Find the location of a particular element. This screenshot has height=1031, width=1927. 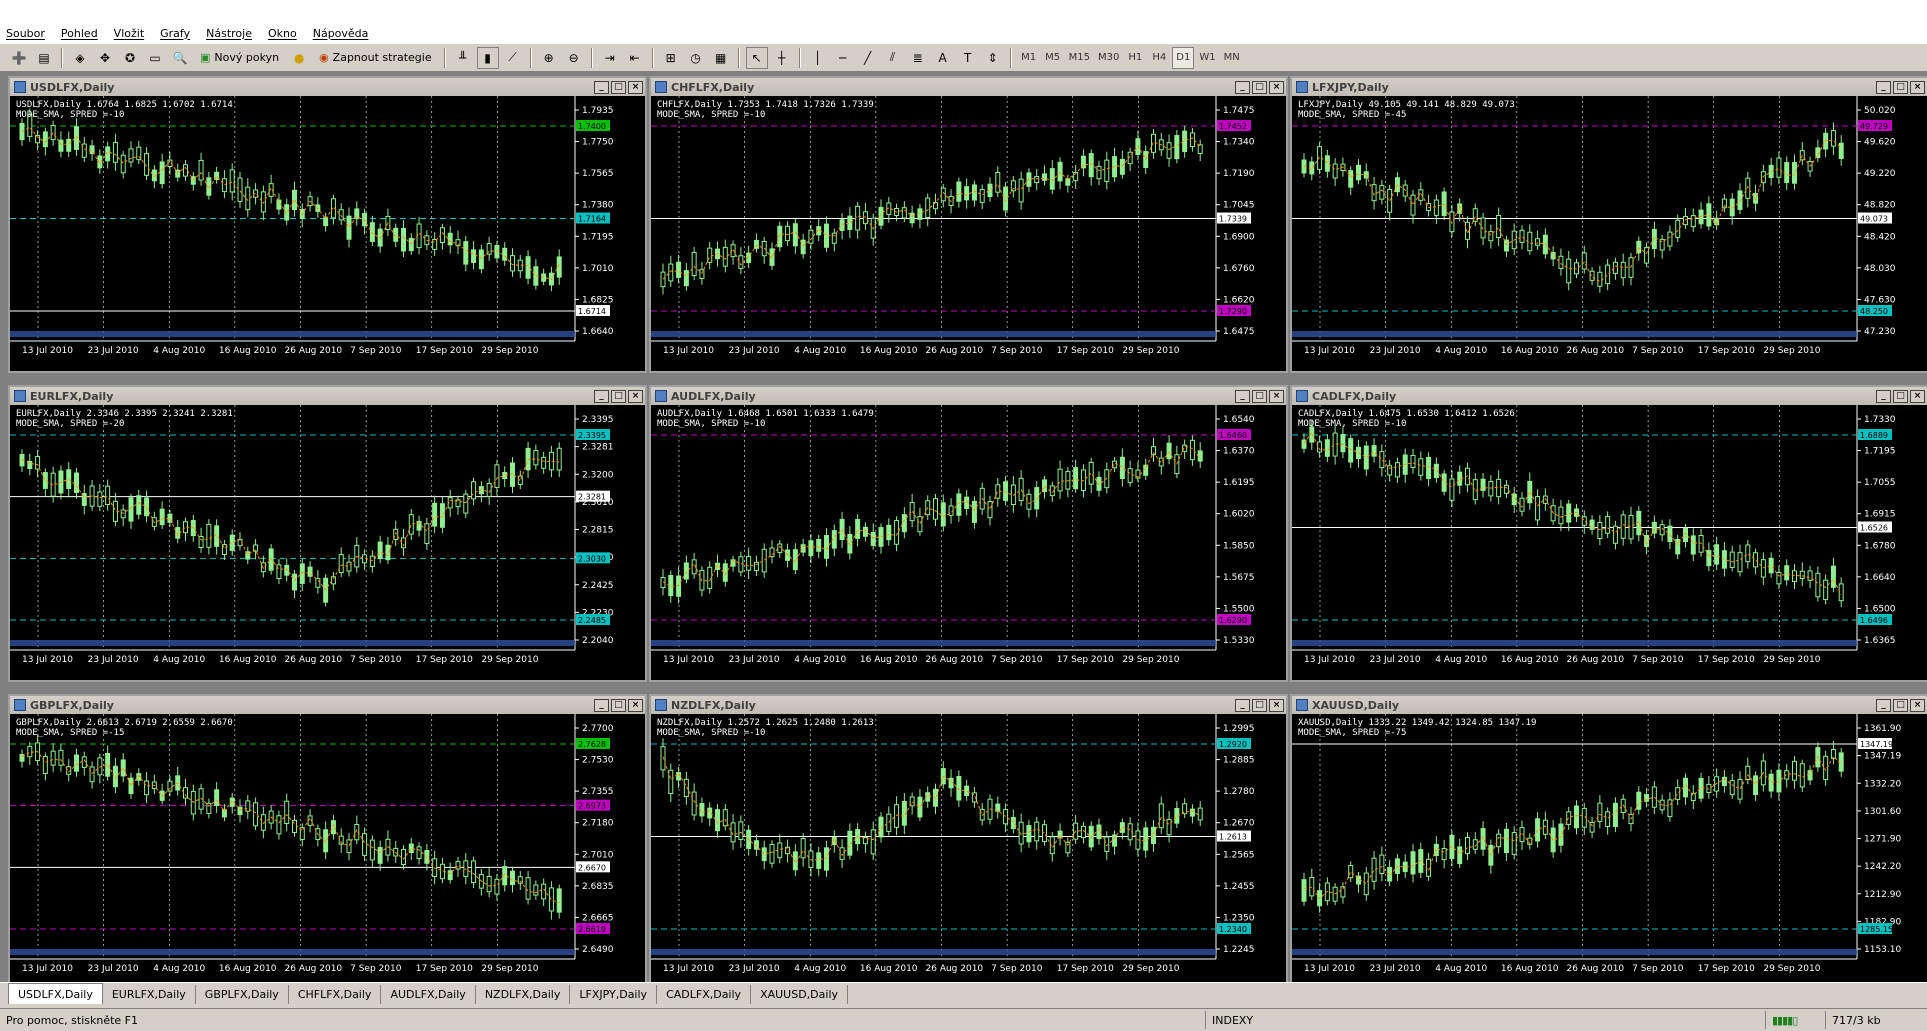

data-window-icon: ✥ is located at coordinates (105, 58).